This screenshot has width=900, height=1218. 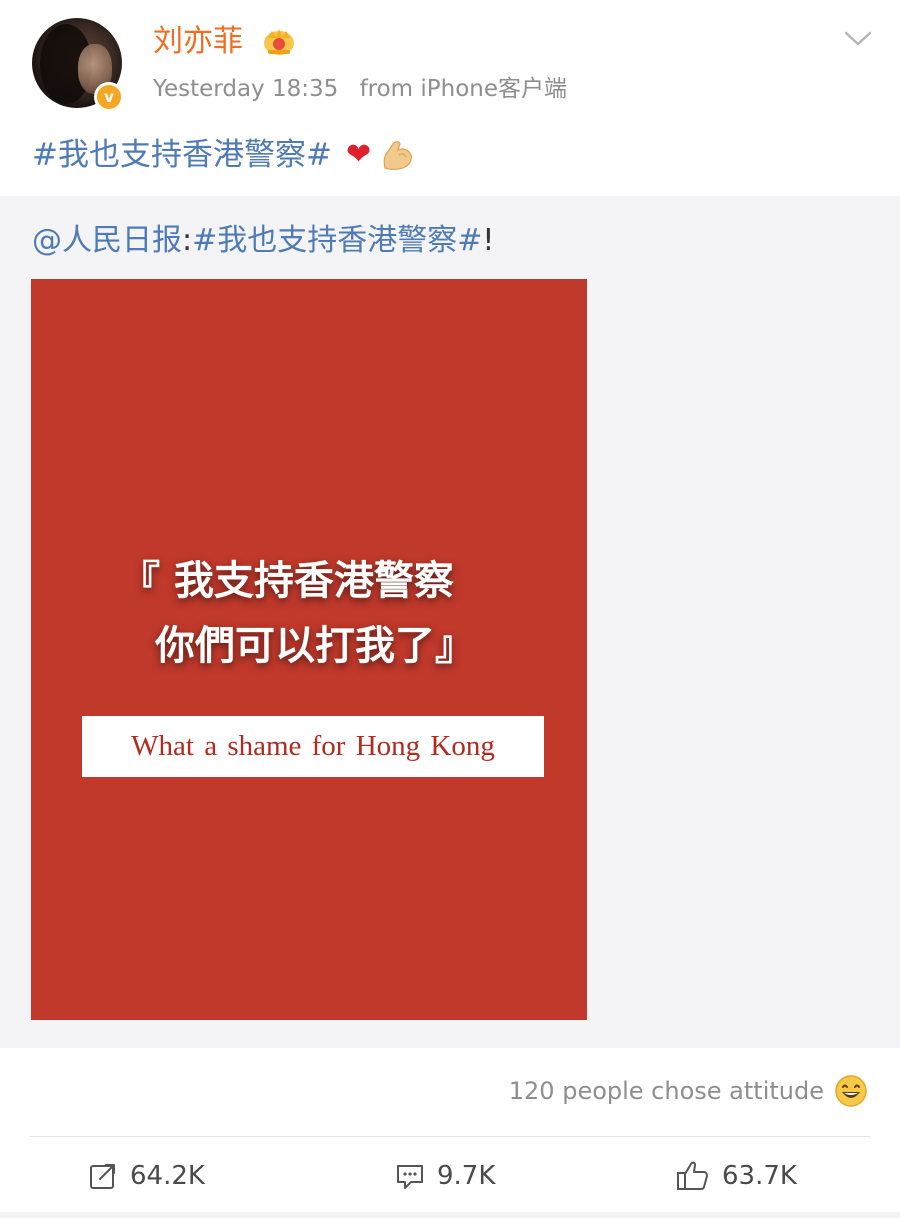 I want to click on post-meta: Yesterday 18:35 from iPhone客户端, so click(x=367, y=89).